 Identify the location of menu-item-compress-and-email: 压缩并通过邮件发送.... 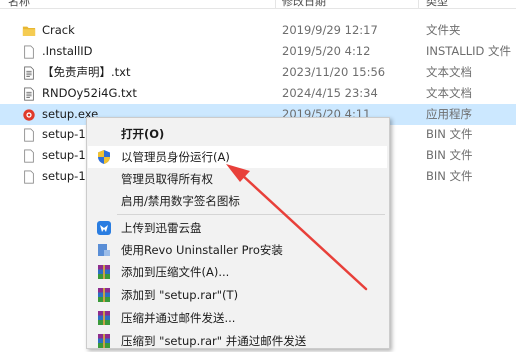
(237, 318).